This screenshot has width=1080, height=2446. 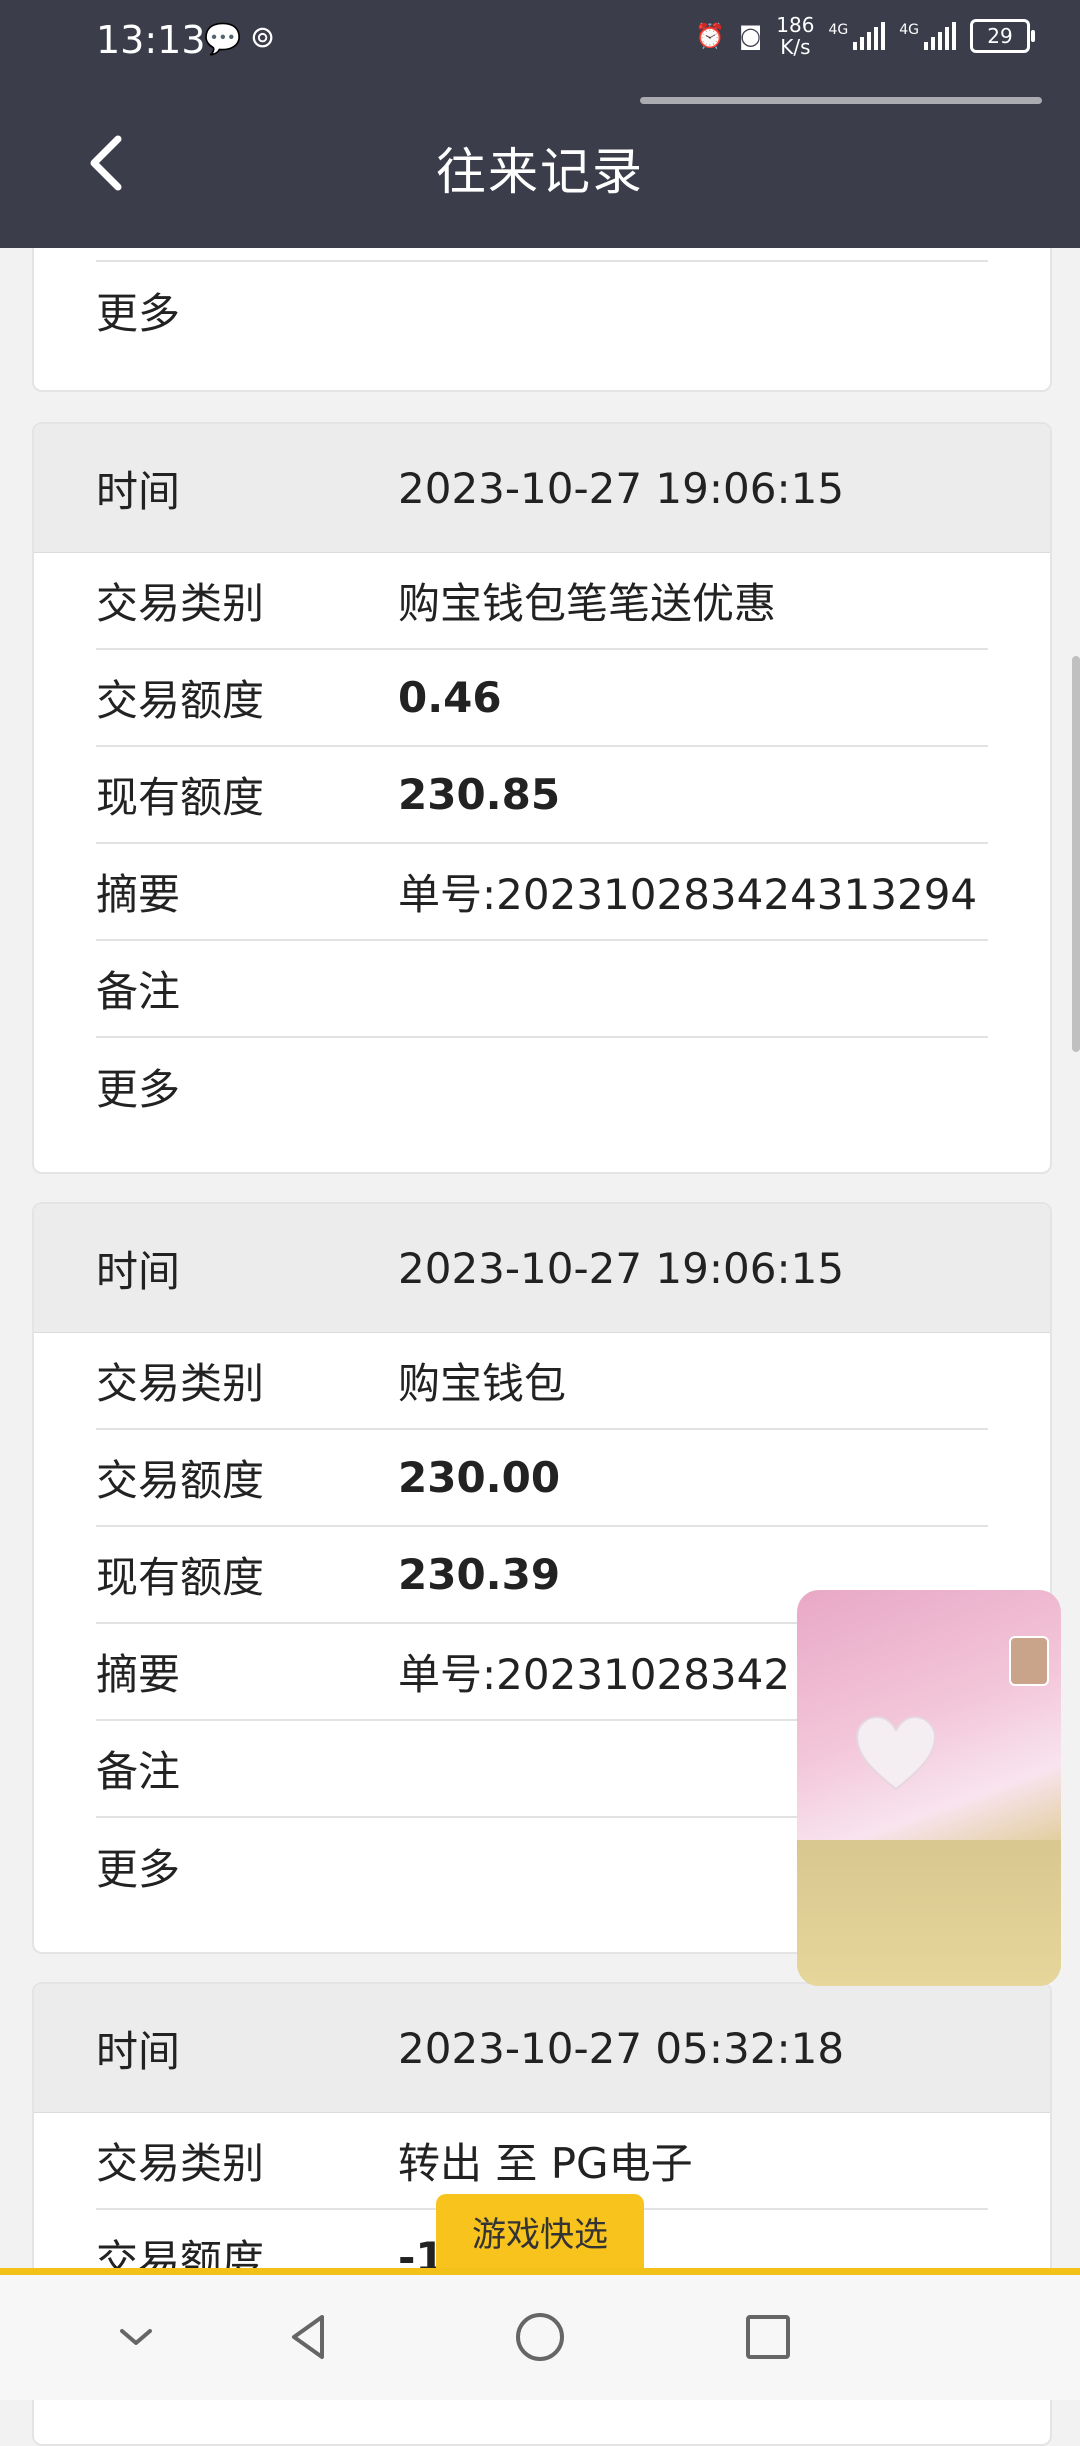 I want to click on status-indicators: ⏰ ◙ 186 K/s 4G 4G 29, so click(x=865, y=36).